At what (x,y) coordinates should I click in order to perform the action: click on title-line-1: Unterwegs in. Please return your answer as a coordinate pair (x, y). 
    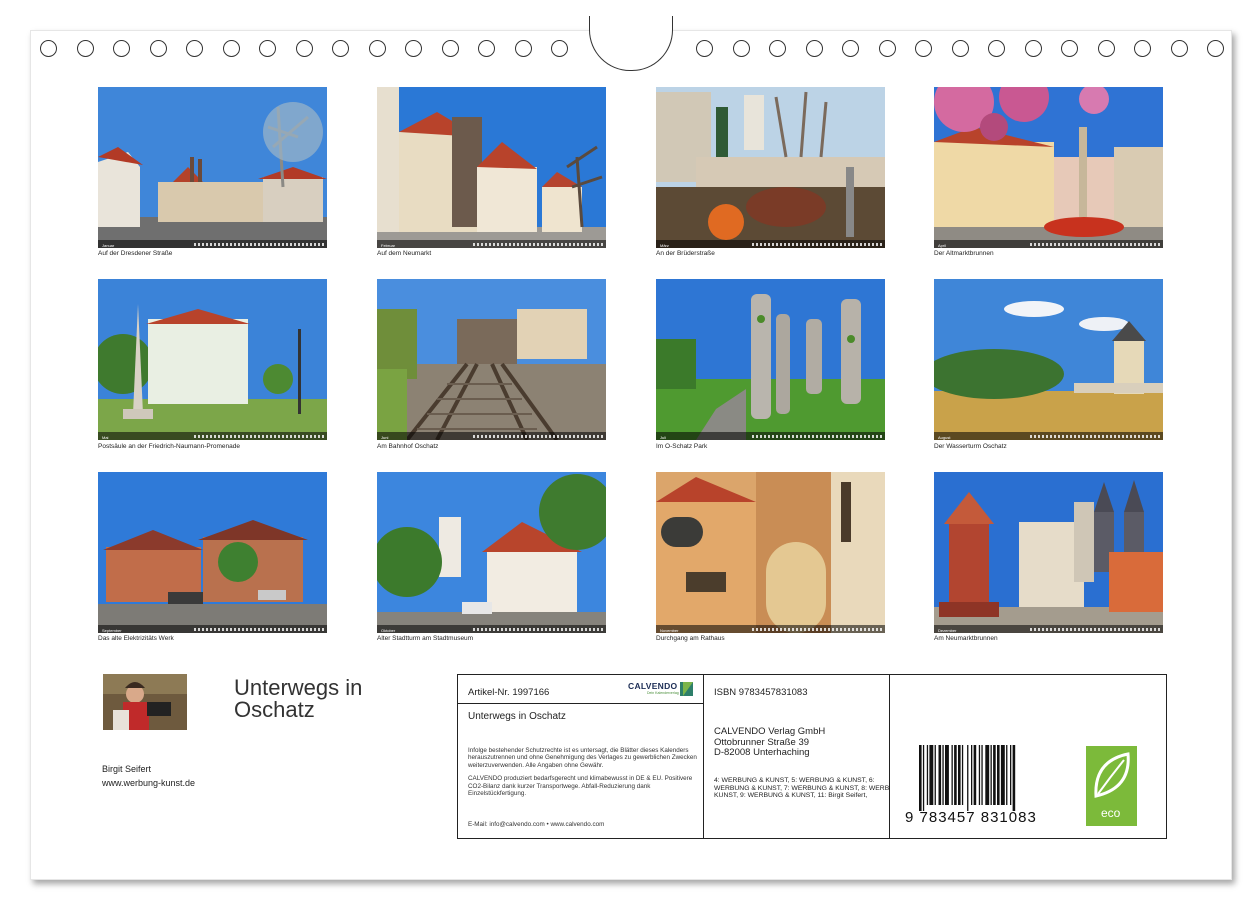
    Looking at the image, I should click on (298, 687).